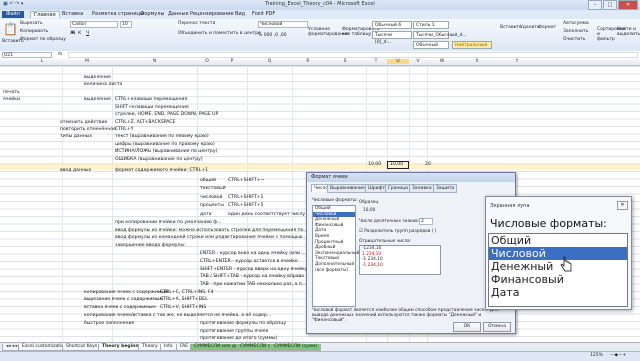 The image size is (640, 361). Describe the element at coordinates (530, 27) in the screenshot. I see `delete-cells-button: Удалить` at that location.